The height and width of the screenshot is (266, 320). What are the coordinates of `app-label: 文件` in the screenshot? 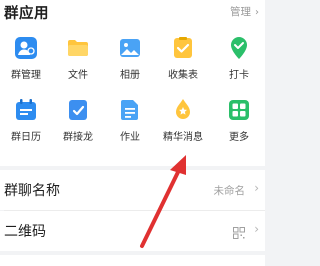 It's located at (78, 75).